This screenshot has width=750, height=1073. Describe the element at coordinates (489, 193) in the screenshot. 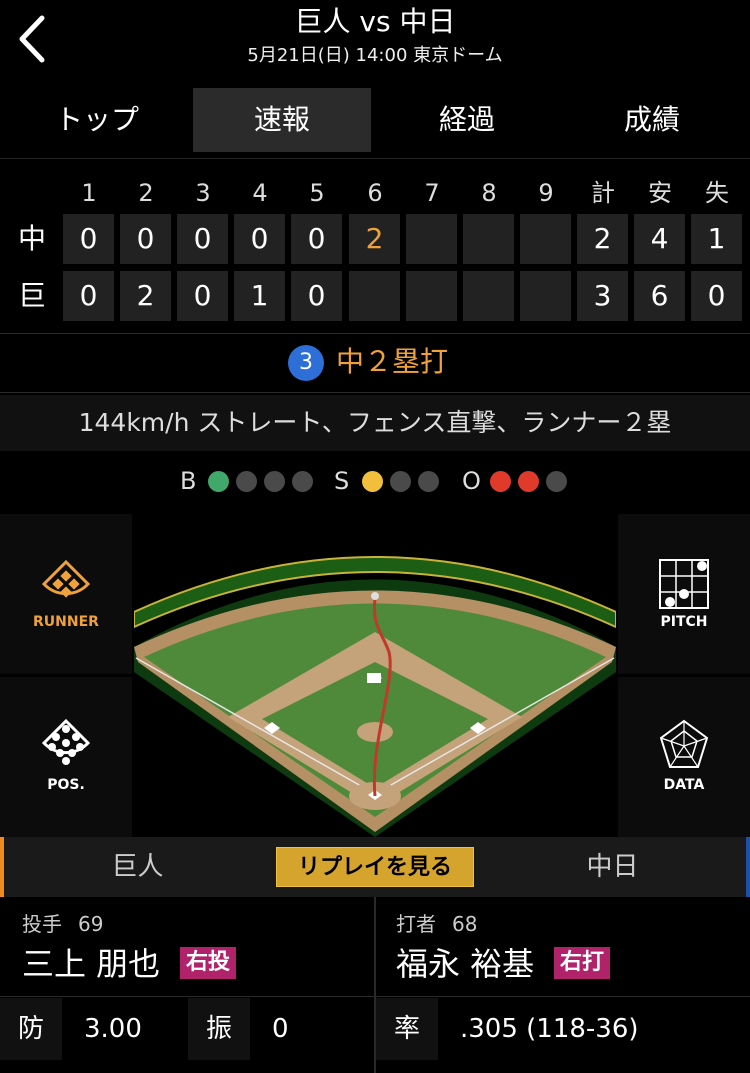

I see `inning-header: 8` at that location.